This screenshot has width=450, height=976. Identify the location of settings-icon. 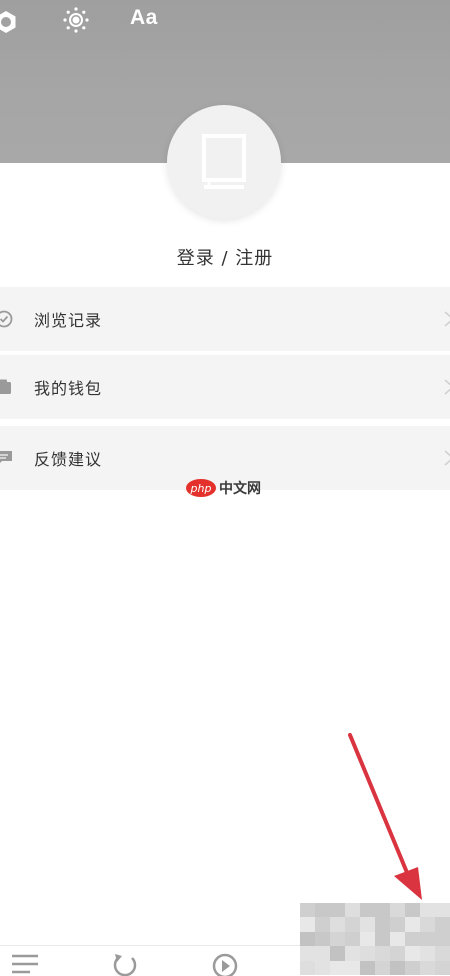
(10, 22).